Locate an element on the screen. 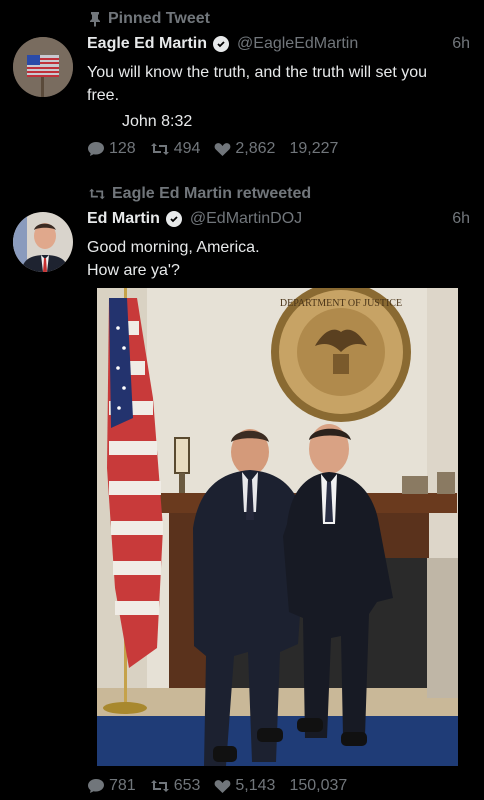 The image size is (484, 800). tweet-header: Eagle Ed Martin @EagleEdMartin 6h is located at coordinates (278, 44).